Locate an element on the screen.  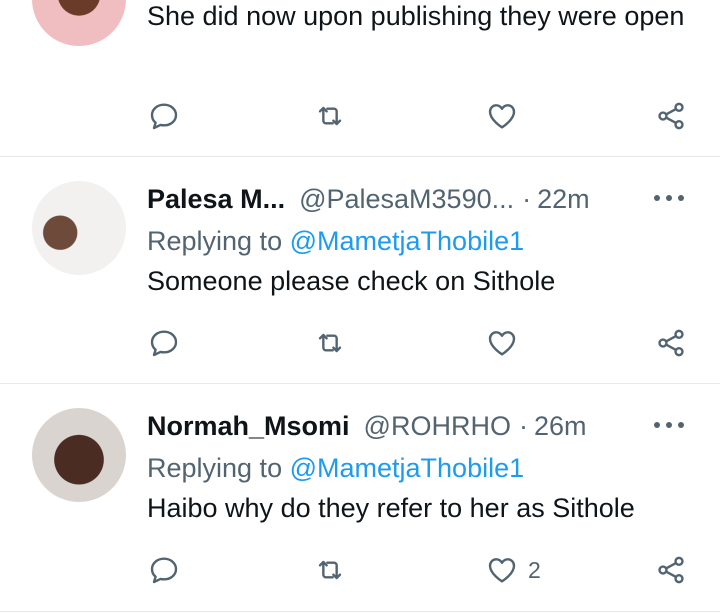
like-button: 2 is located at coordinates (513, 570).